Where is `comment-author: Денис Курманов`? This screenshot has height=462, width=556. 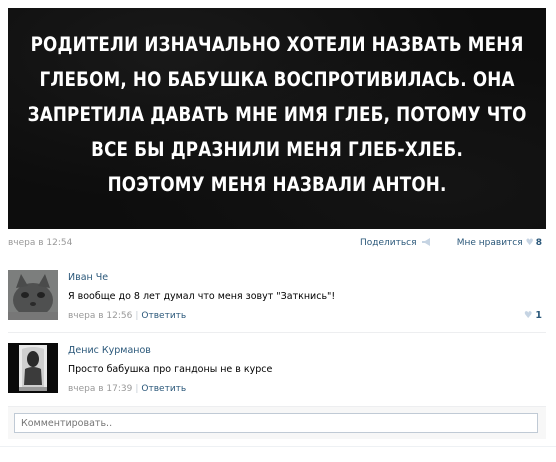
comment-author: Денис Курманов is located at coordinates (307, 350).